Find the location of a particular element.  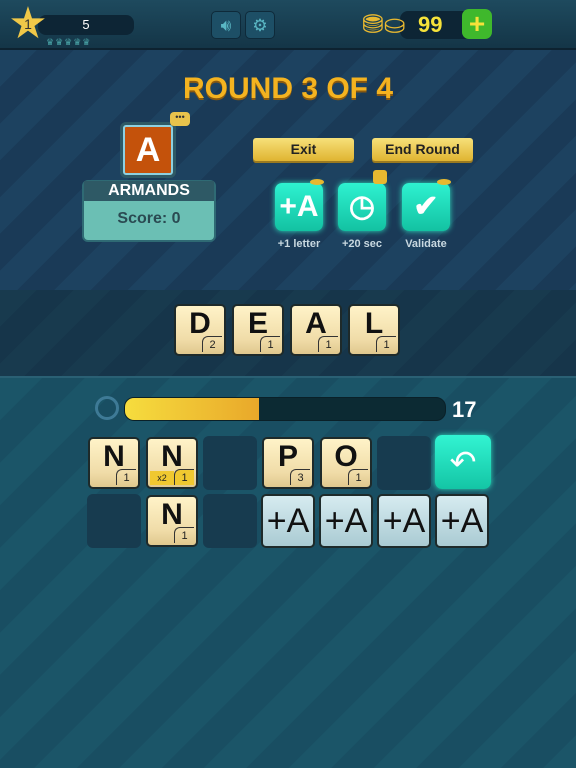

word-tile: L1 is located at coordinates (374, 330).